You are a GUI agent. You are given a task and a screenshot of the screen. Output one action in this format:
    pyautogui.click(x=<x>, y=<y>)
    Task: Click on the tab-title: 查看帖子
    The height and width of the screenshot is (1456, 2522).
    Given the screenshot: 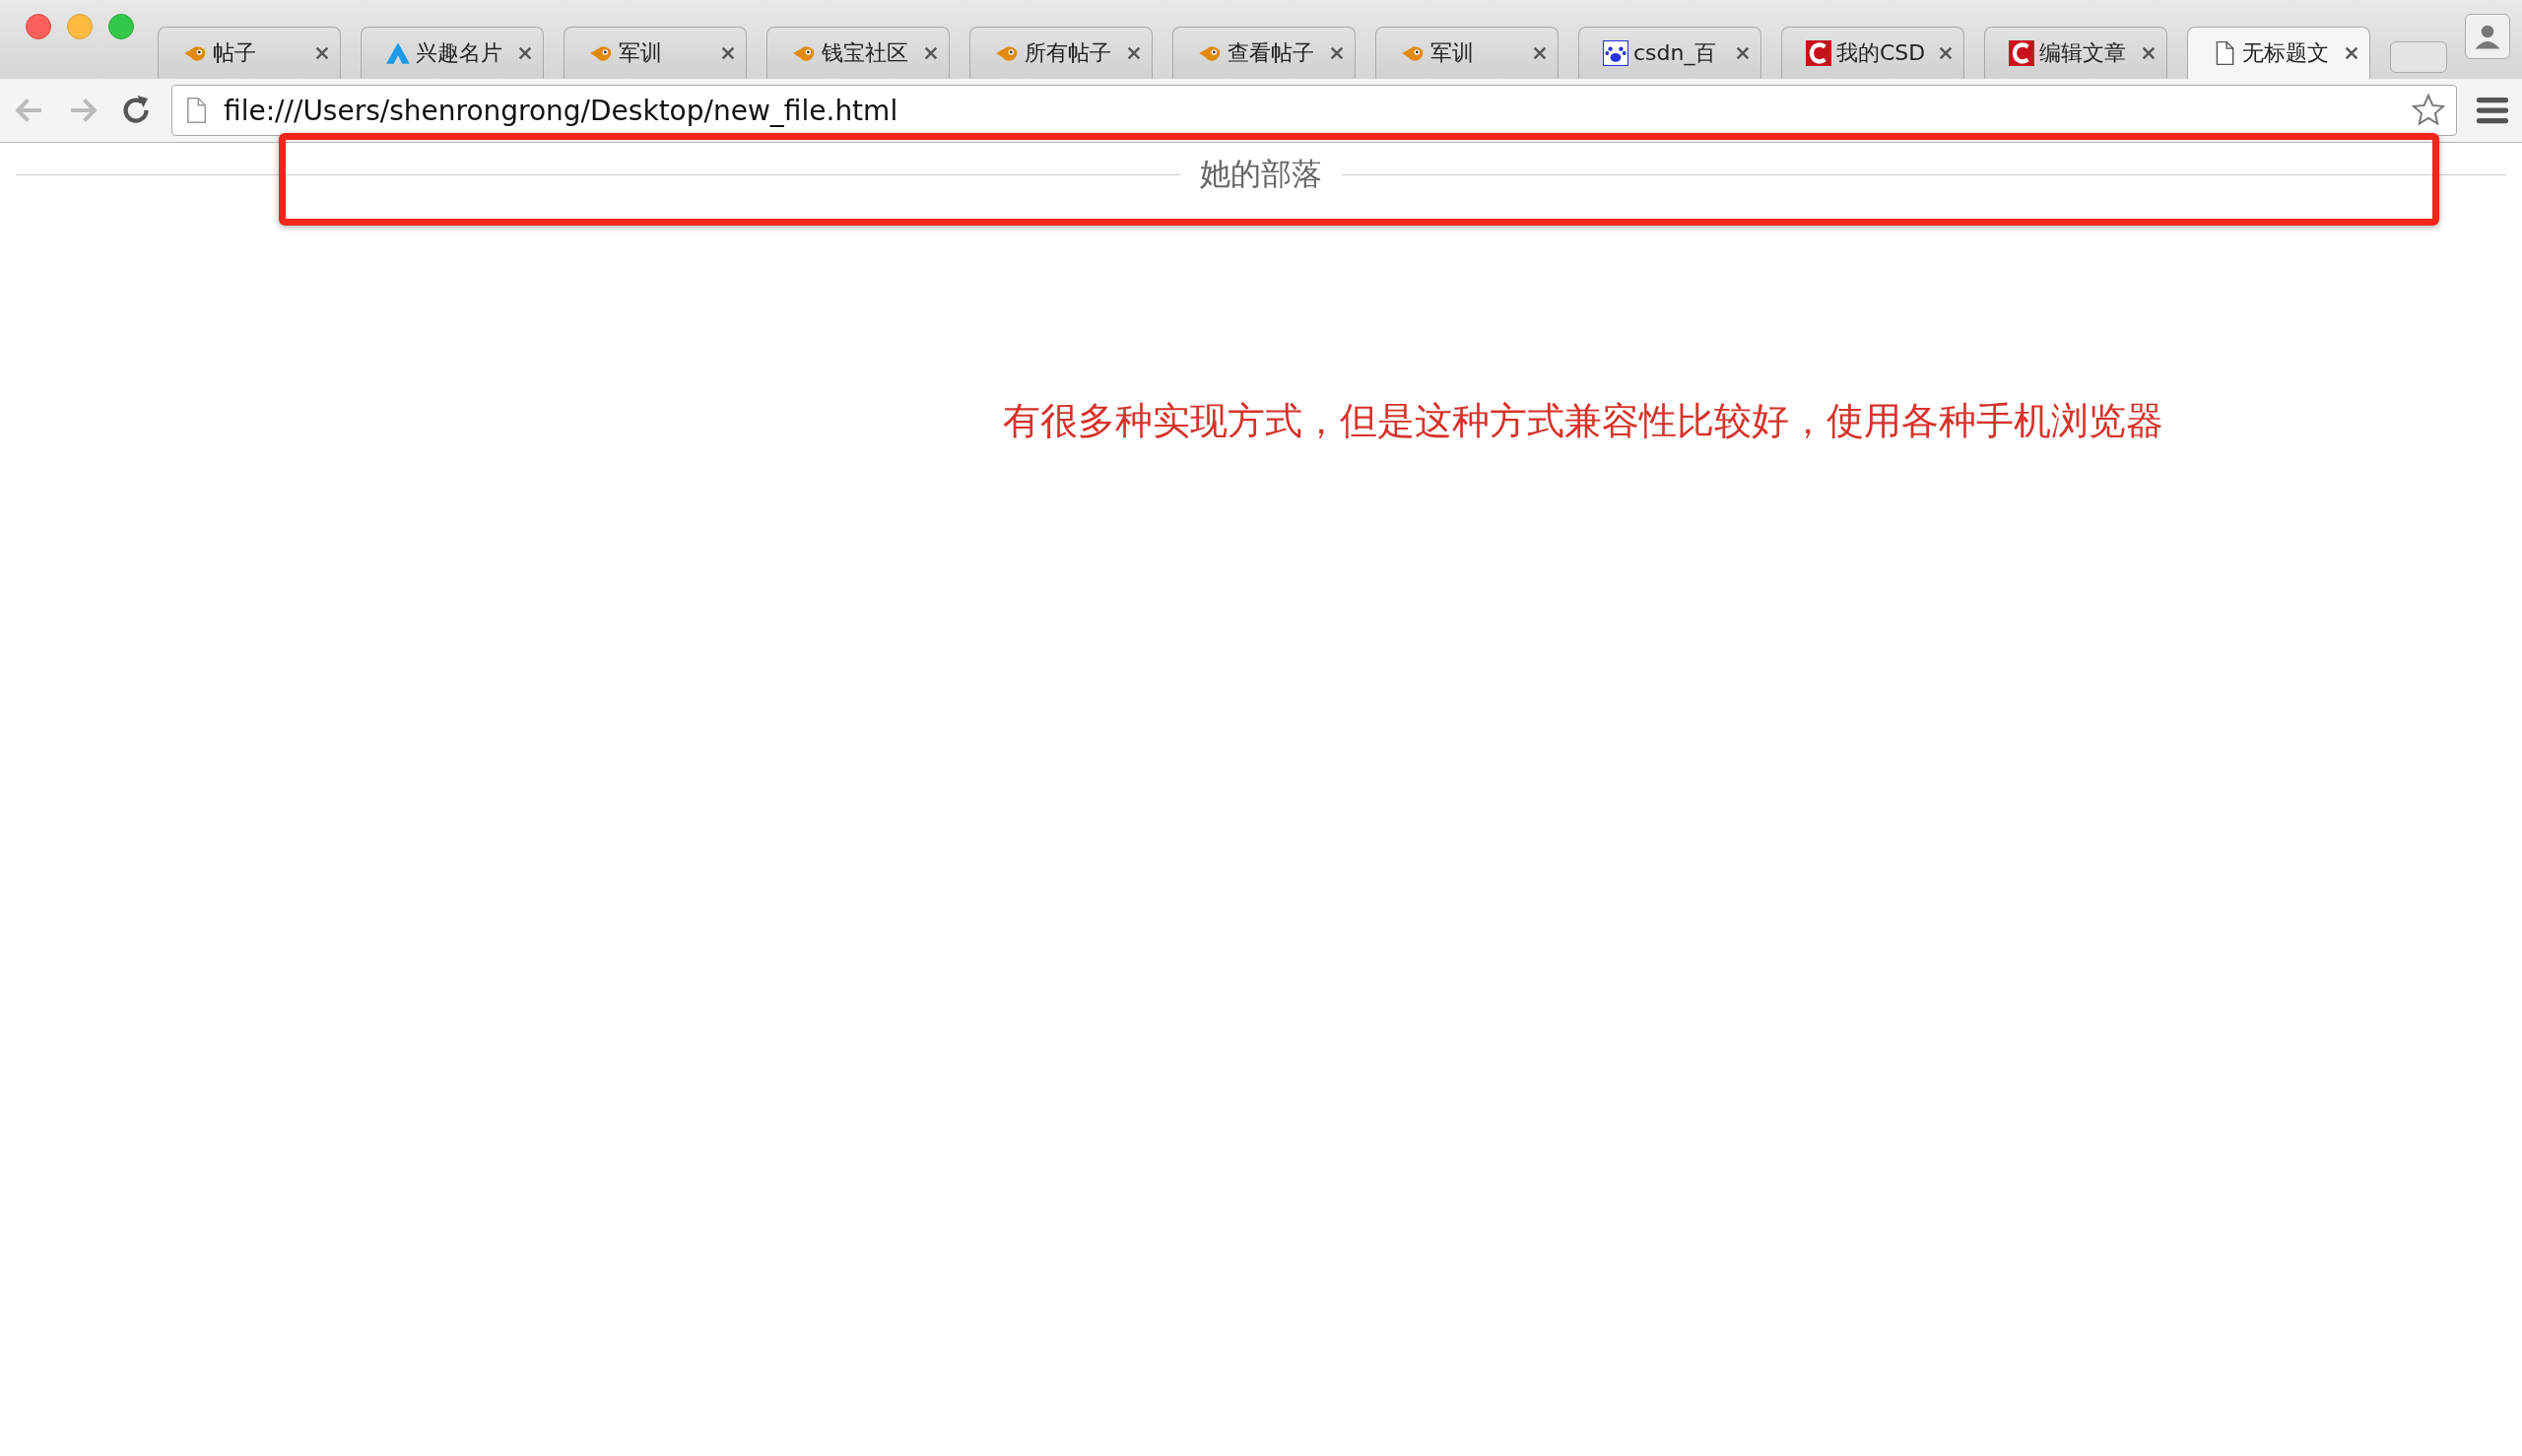 What is the action you would take?
    pyautogui.click(x=1271, y=53)
    